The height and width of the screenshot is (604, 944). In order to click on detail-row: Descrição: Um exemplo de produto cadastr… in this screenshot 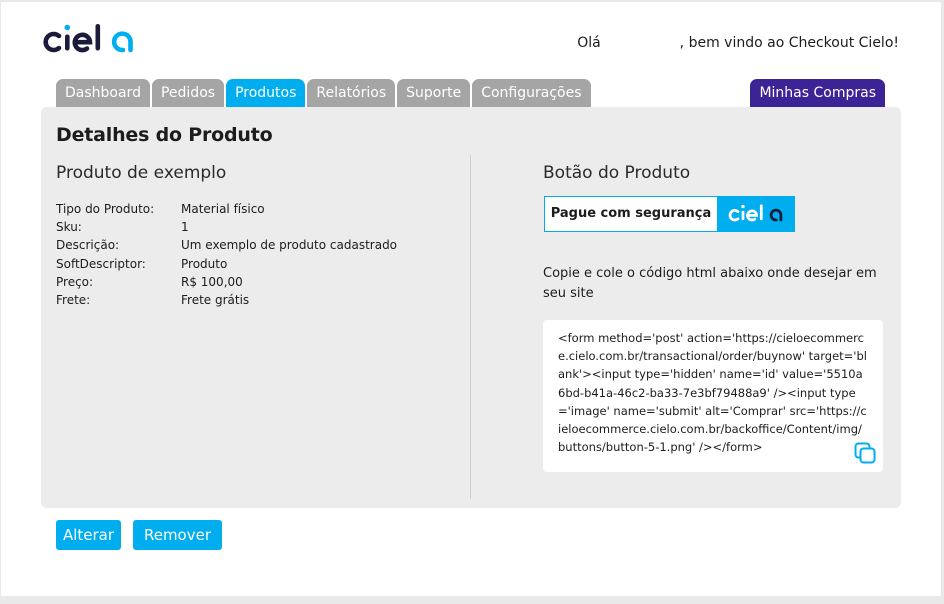, I will do `click(226, 245)`.